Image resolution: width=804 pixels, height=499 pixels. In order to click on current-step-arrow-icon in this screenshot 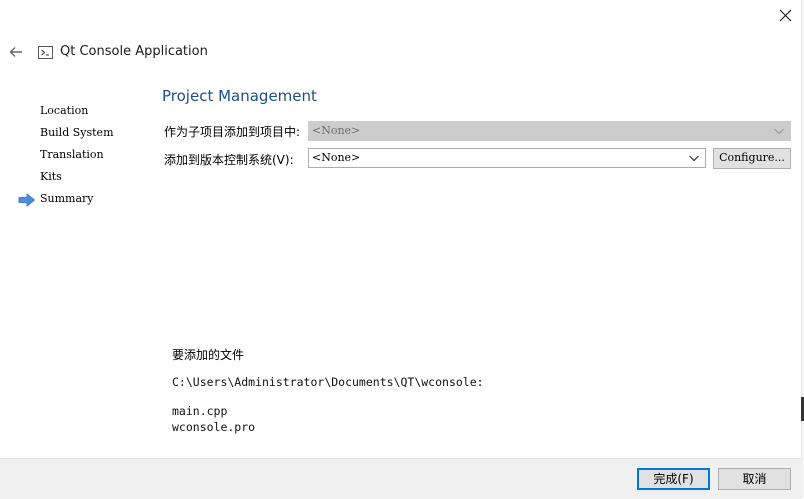, I will do `click(27, 200)`.